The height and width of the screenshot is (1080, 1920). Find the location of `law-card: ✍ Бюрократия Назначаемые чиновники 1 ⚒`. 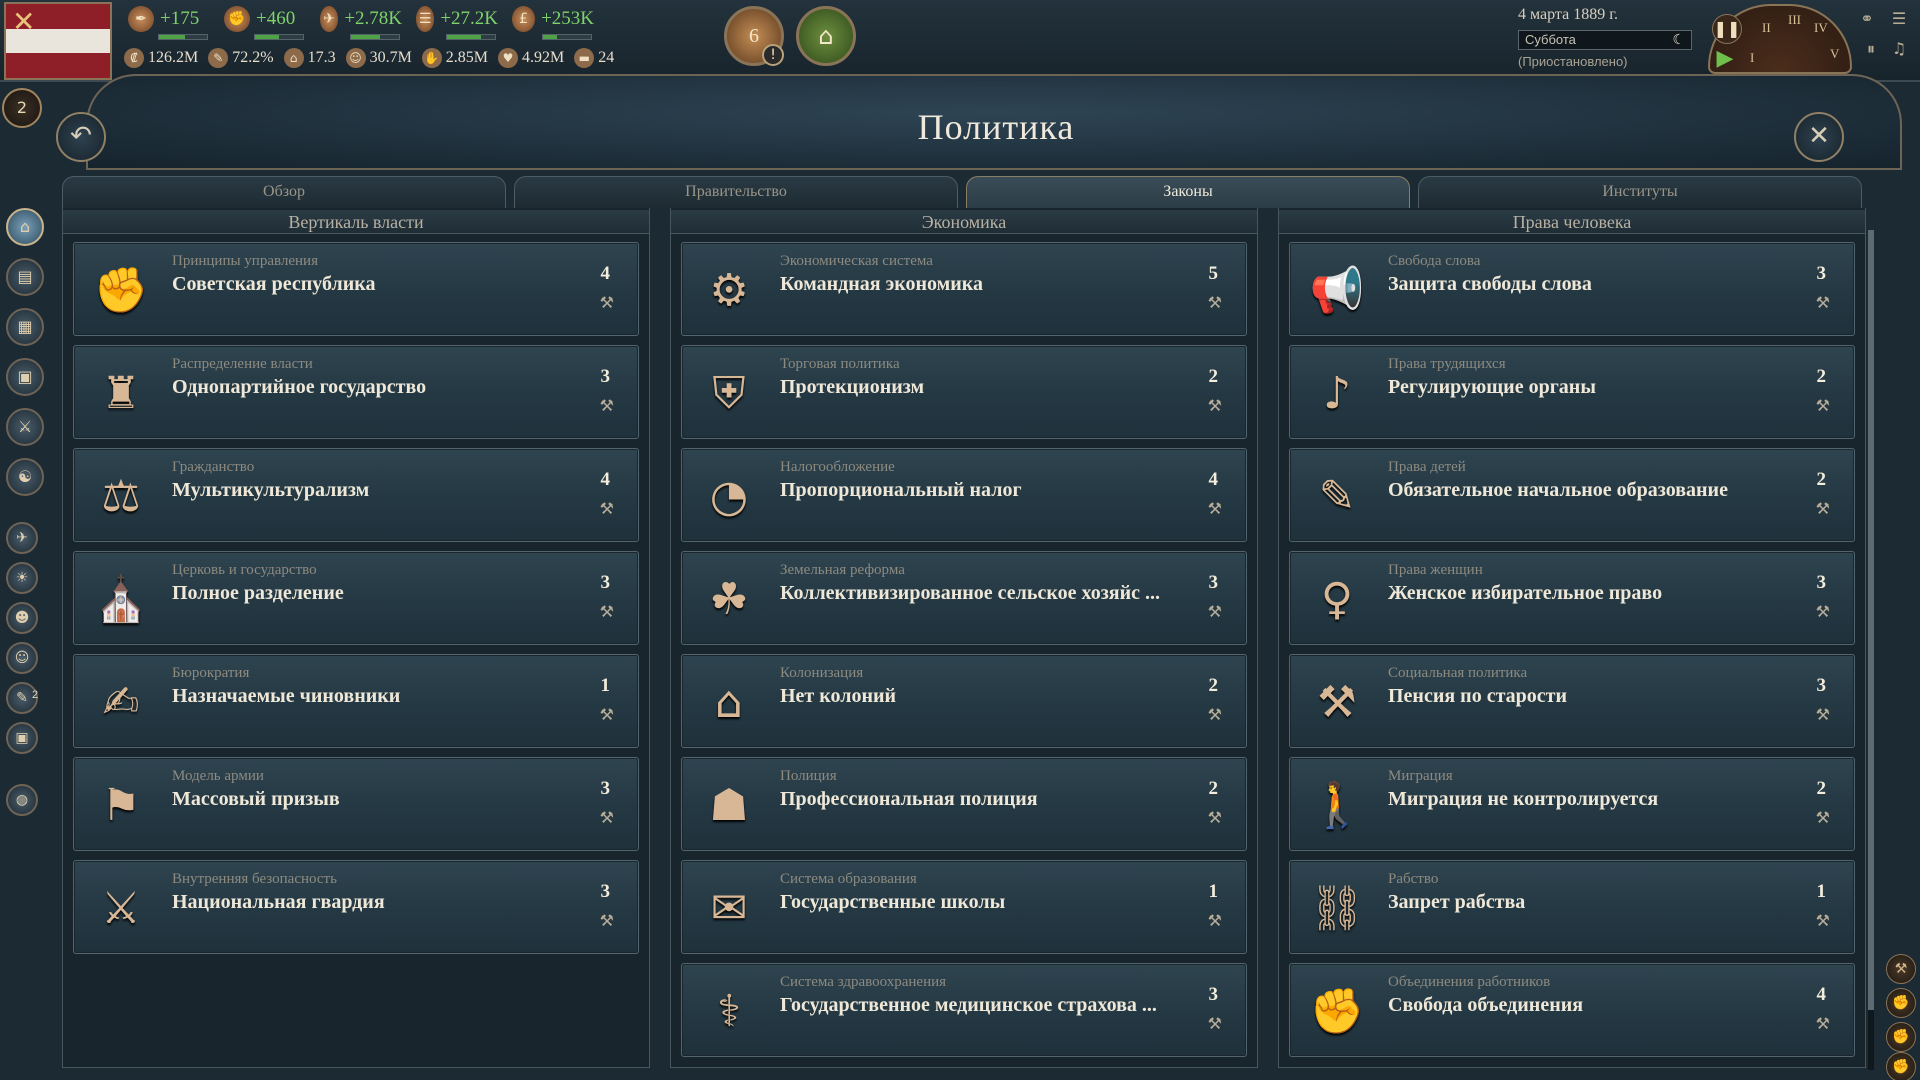

law-card: ✍ Бюрократия Назначаемые чиновники 1 ⚒ is located at coordinates (356, 701).